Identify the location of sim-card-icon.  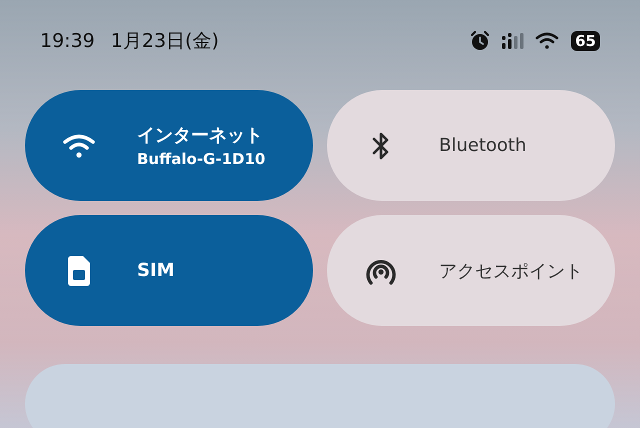
(79, 271).